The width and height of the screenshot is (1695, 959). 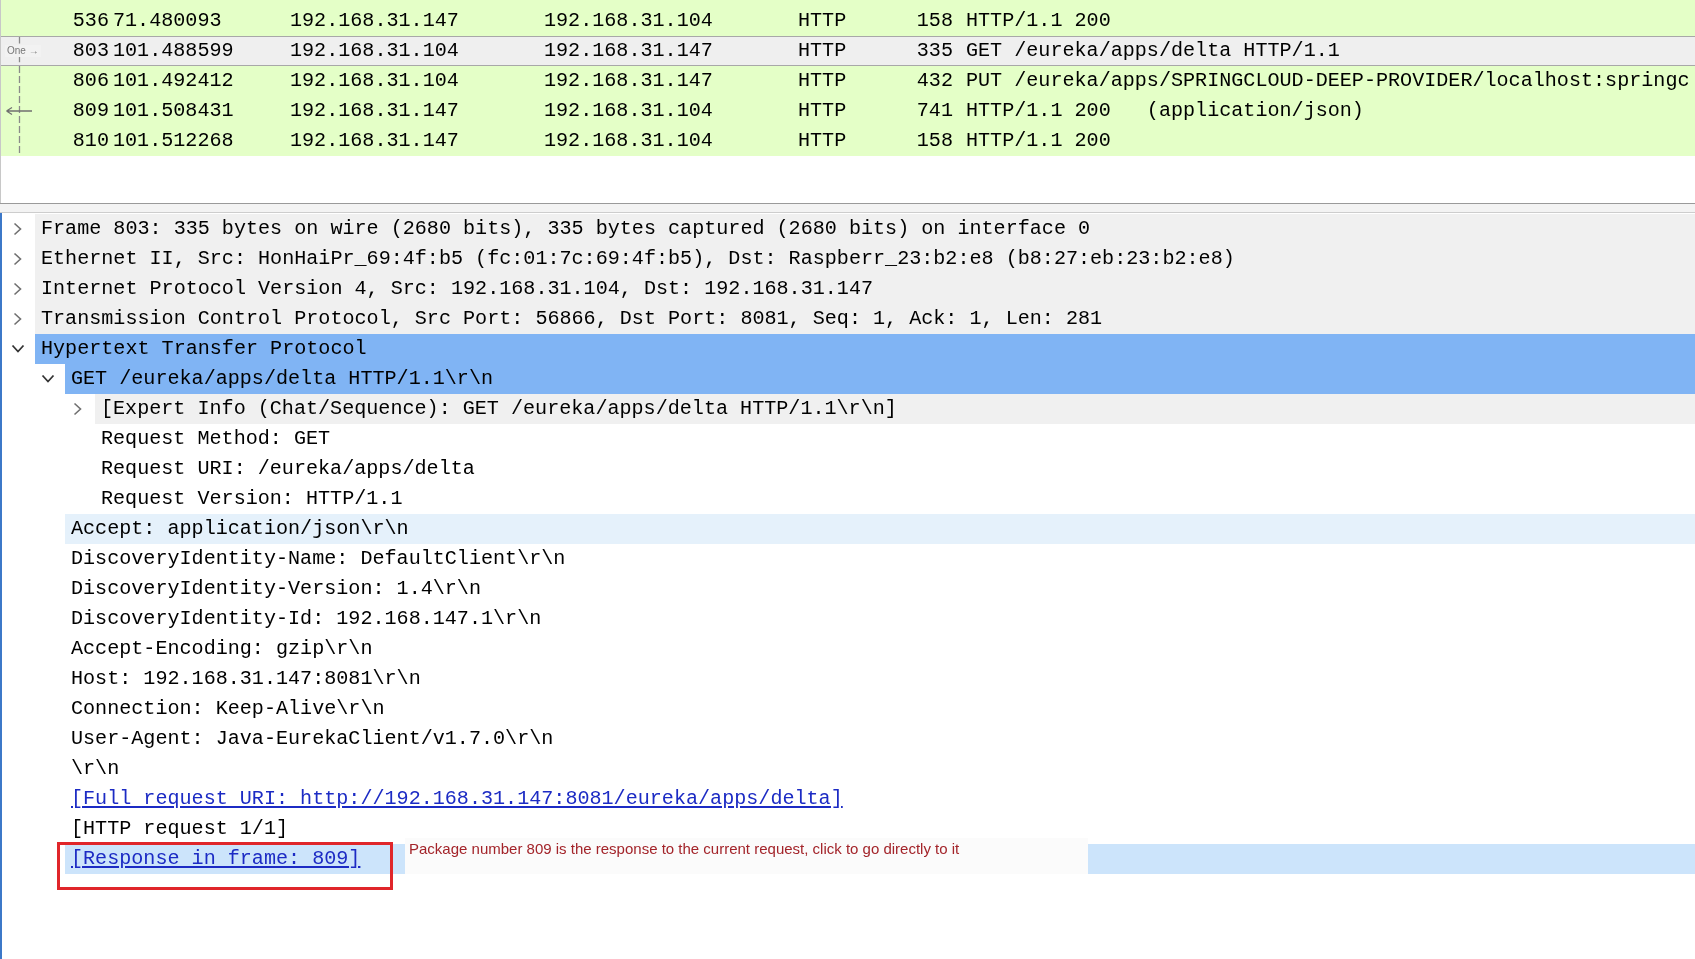 I want to click on table-cell-text: PUT /eureka/apps/SPRINGCLOUD-DEEP-PROVIDER/localhost:springc, so click(x=1328, y=80).